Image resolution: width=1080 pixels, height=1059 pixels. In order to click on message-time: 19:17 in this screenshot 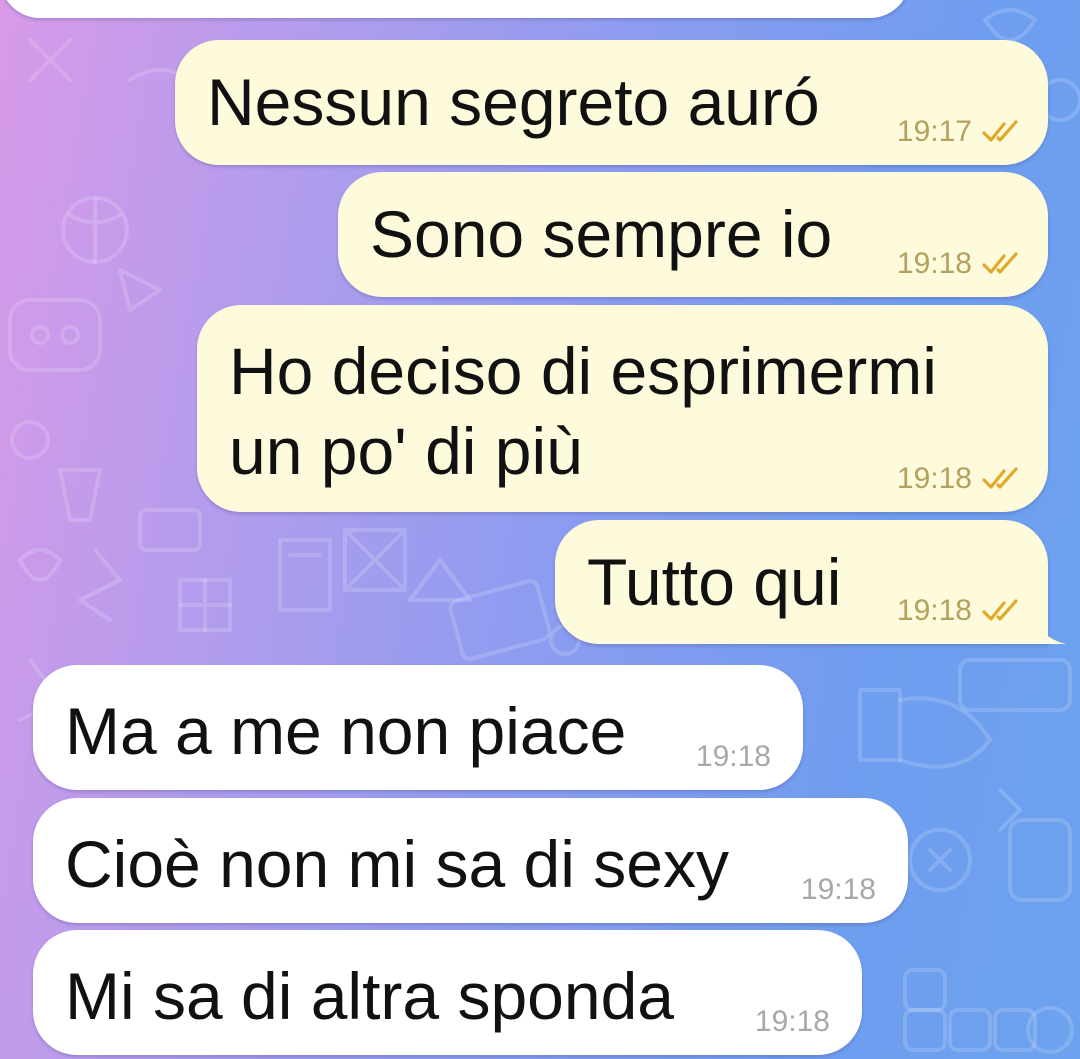, I will do `click(934, 131)`.